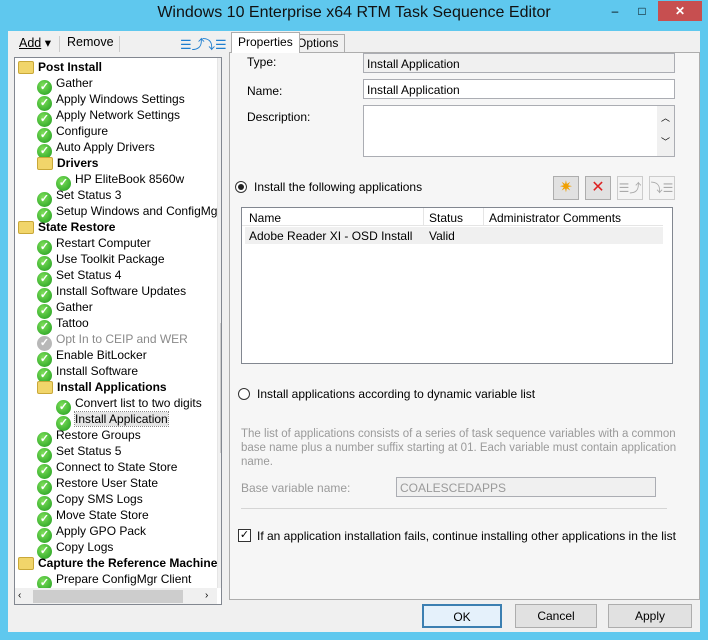 Image resolution: width=708 pixels, height=640 pixels. What do you see at coordinates (192, 43) in the screenshot?
I see `move-up-icon: ☰⤴` at bounding box center [192, 43].